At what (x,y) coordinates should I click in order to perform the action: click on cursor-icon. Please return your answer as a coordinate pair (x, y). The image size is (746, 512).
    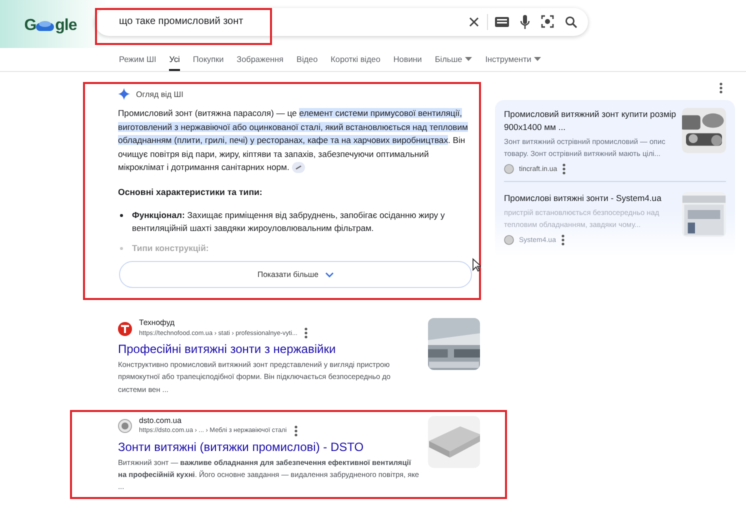
    Looking at the image, I should click on (476, 265).